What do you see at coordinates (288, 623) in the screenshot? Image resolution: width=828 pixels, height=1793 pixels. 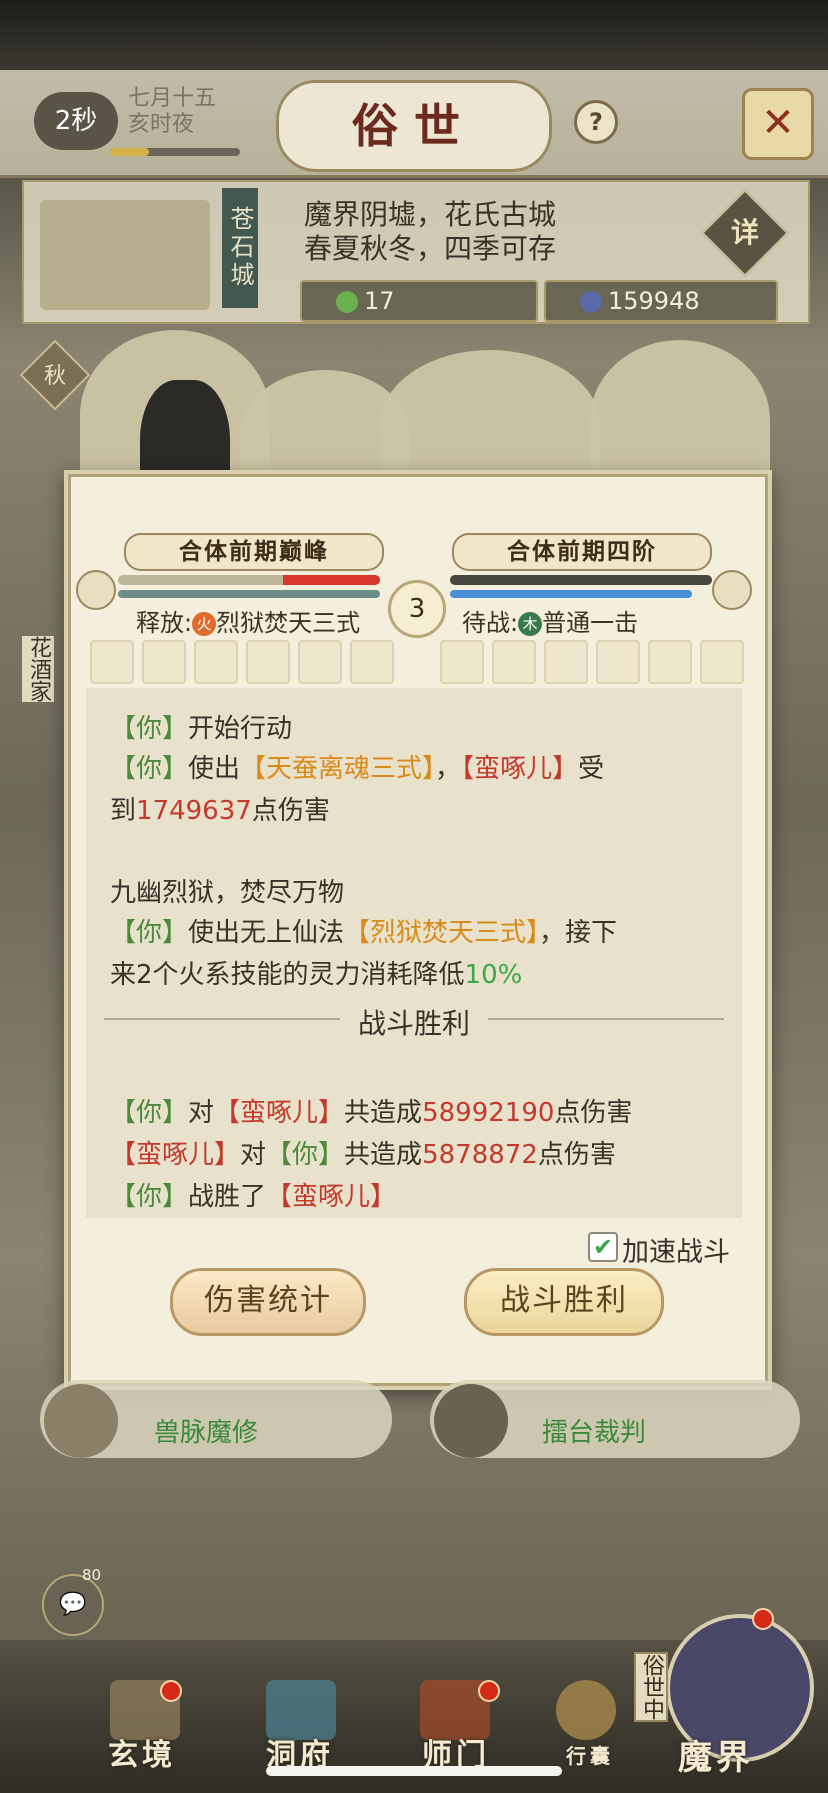 I see `left-skill-name: 烈狱焚天三式` at bounding box center [288, 623].